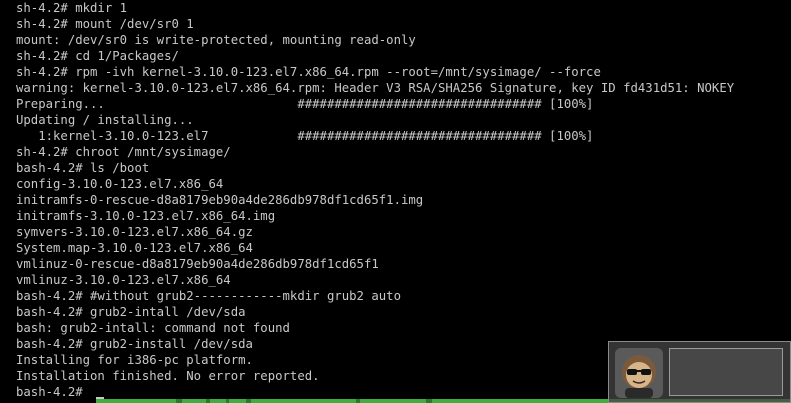  What do you see at coordinates (134, 248) in the screenshot?
I see `terminal-line: System.map-3.10.0-123.el7.x86_64` at bounding box center [134, 248].